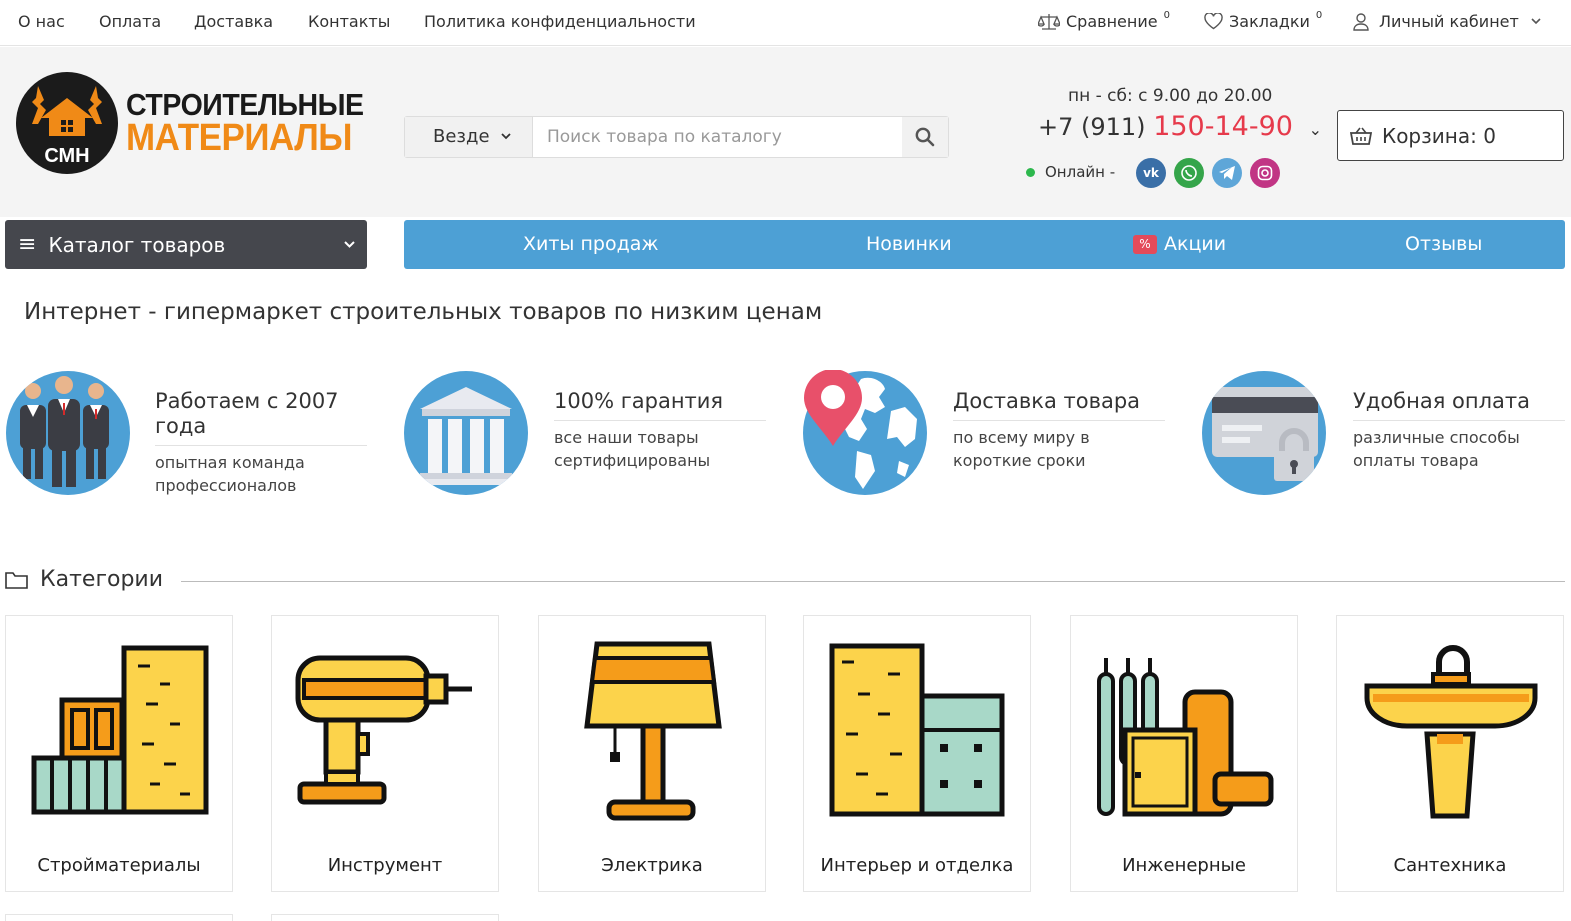  I want to click on main-nav: Хиты продаж Новинки % Акции Отзывы, so click(984, 244).